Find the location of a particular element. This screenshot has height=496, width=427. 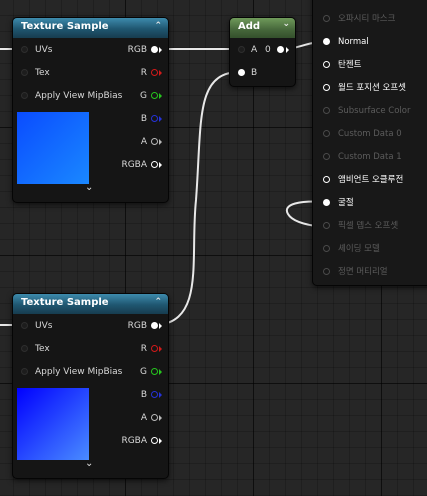

add-node: Add ⌄ A 0 B is located at coordinates (262, 52).